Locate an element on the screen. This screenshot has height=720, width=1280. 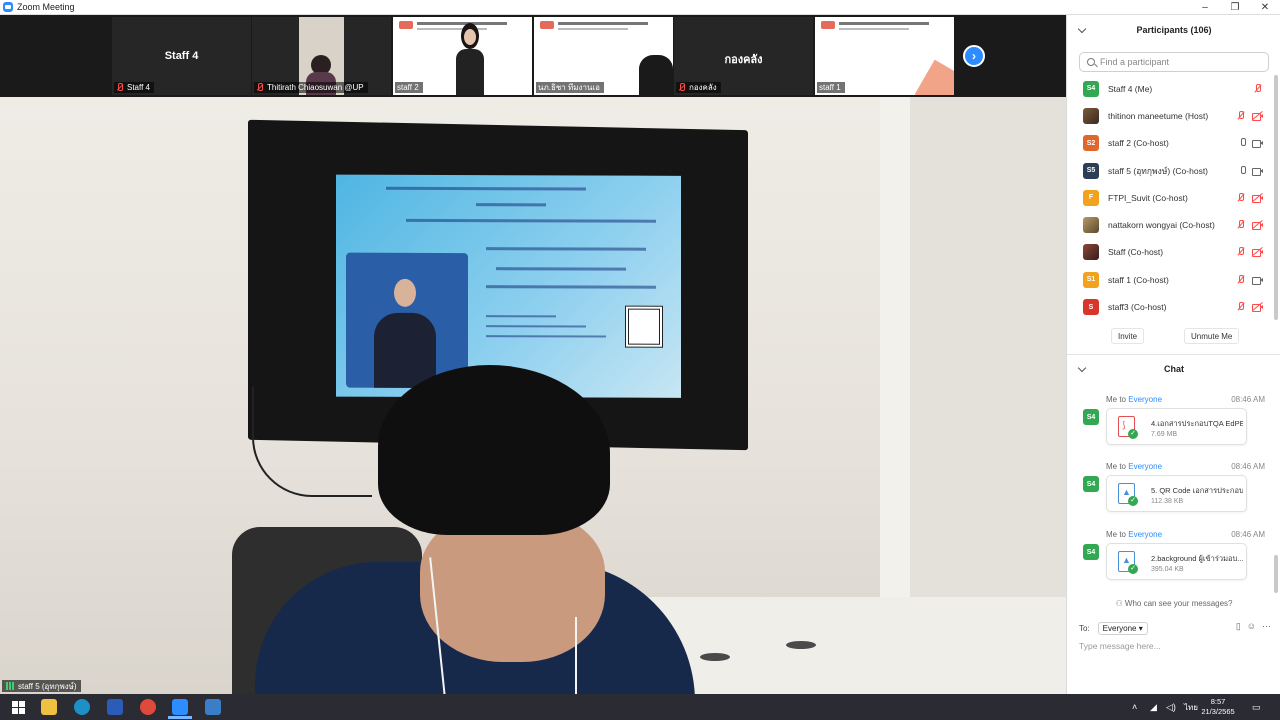
chat-sender: Me to Everyone is located at coordinates (1134, 466).